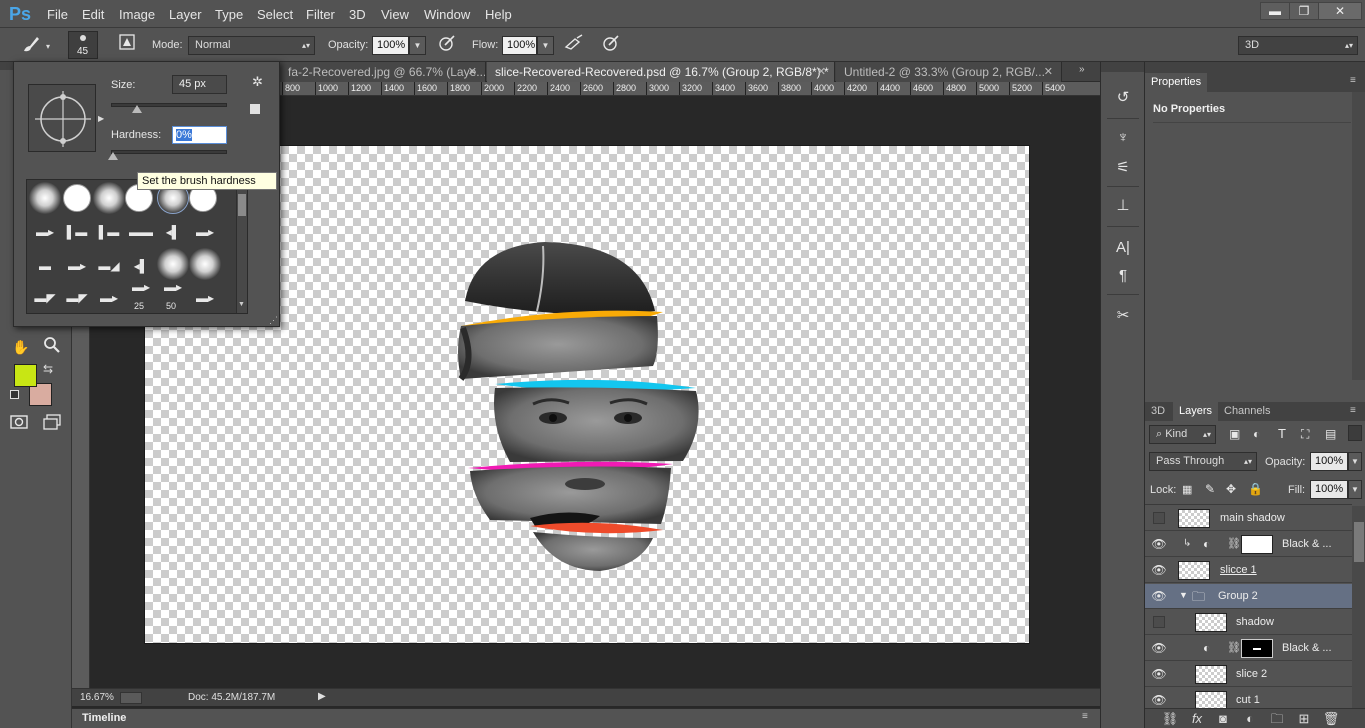  What do you see at coordinates (1359, 542) in the screenshot?
I see `scrollbar-thumb` at bounding box center [1359, 542].